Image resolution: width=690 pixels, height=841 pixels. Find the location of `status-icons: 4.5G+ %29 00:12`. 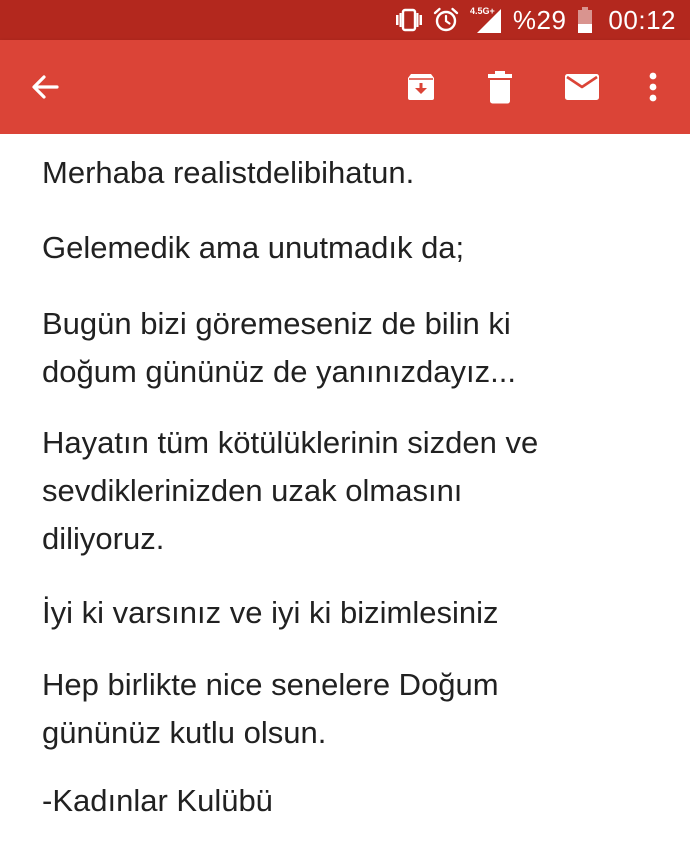

status-icons: 4.5G+ %29 00:12 is located at coordinates (535, 20).